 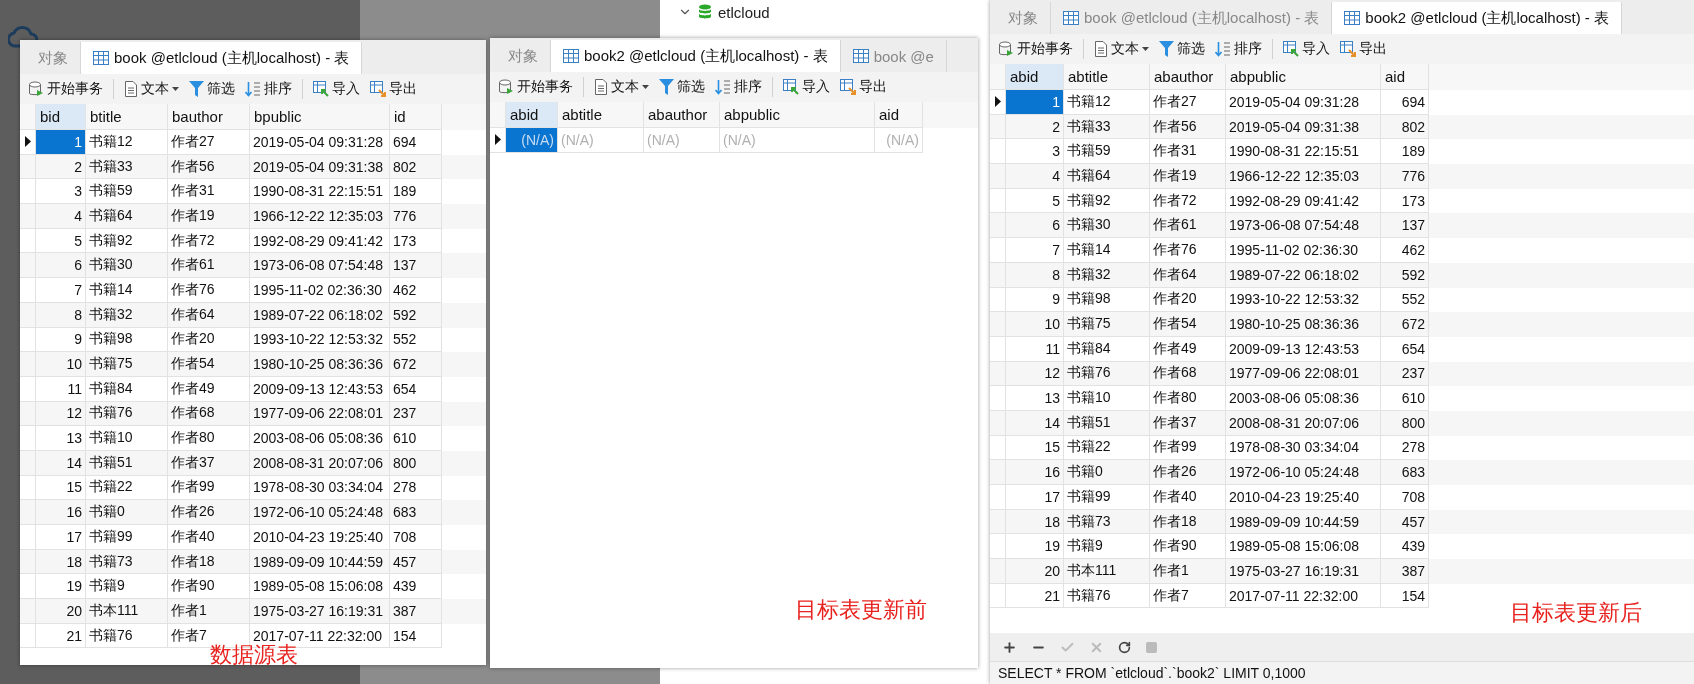 I want to click on table-cell: 800, so click(x=416, y=463).